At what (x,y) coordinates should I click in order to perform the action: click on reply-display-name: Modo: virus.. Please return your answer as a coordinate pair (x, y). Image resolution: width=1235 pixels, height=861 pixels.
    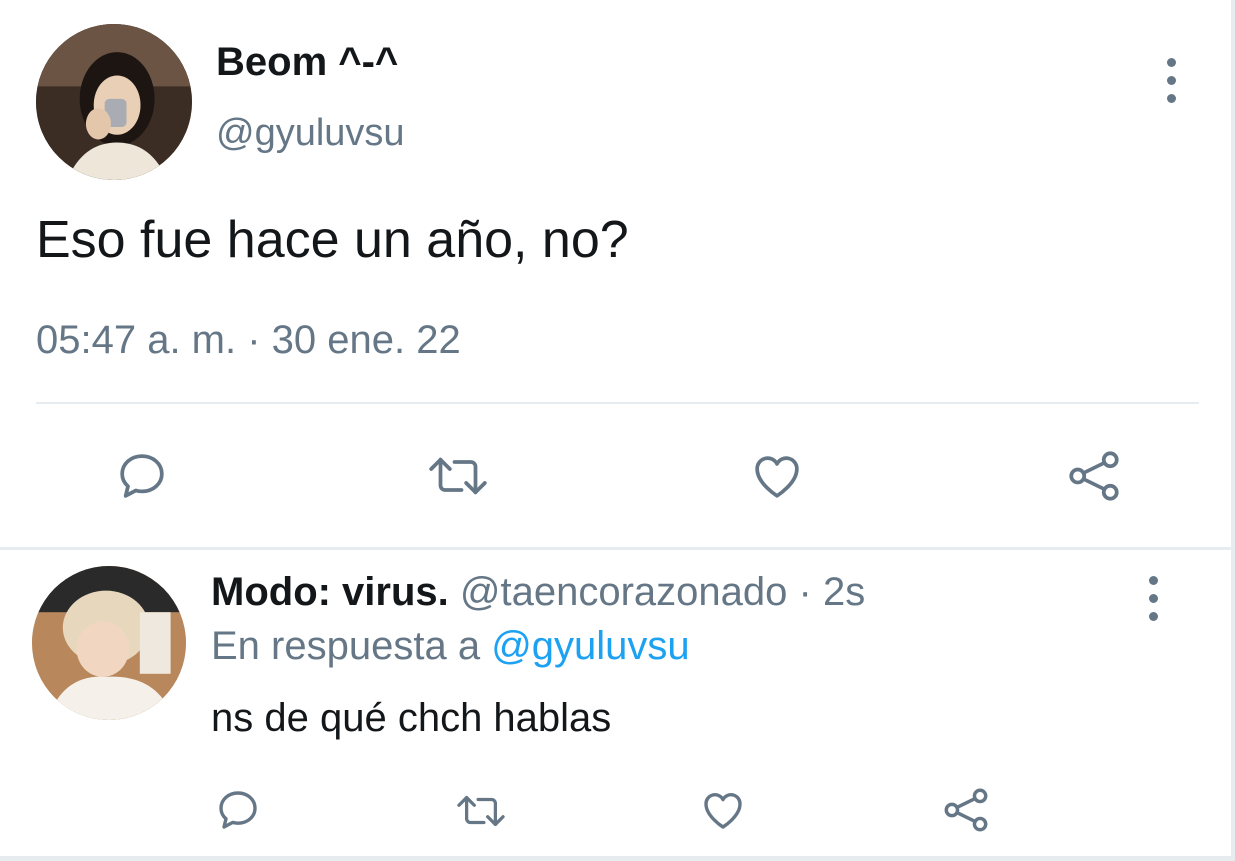
    Looking at the image, I should click on (330, 592).